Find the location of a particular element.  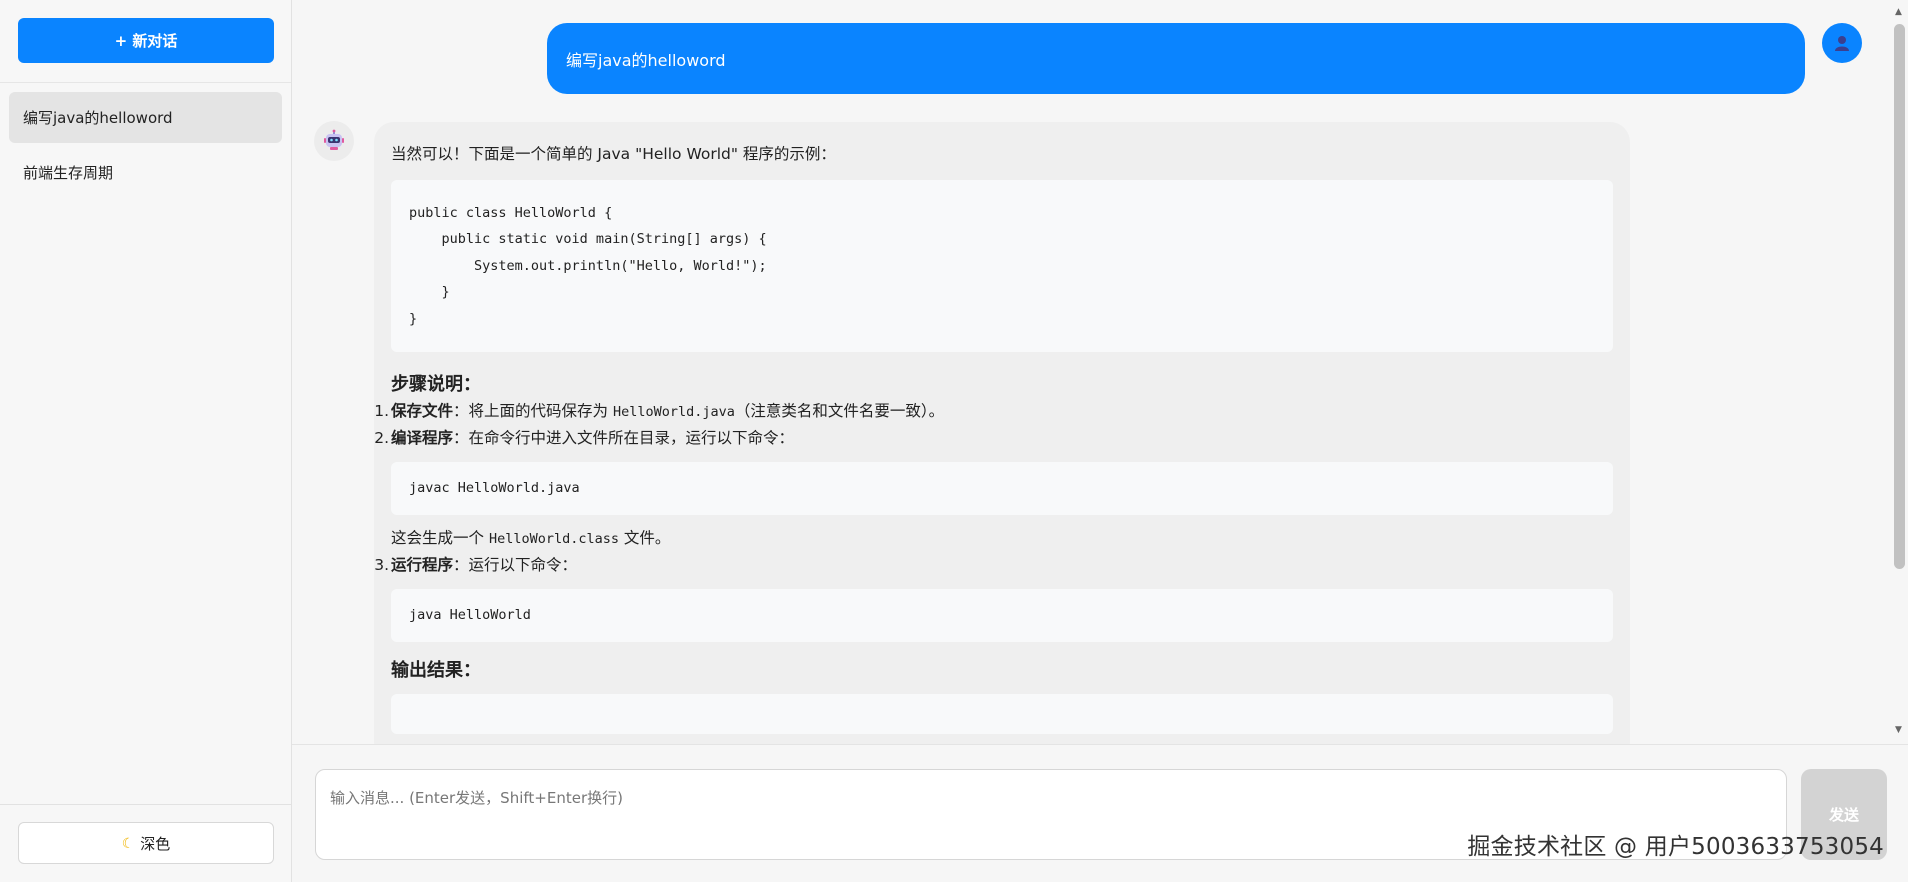

step-item-3: 3. 运行程序：运行以下命令： is located at coordinates (993, 565).